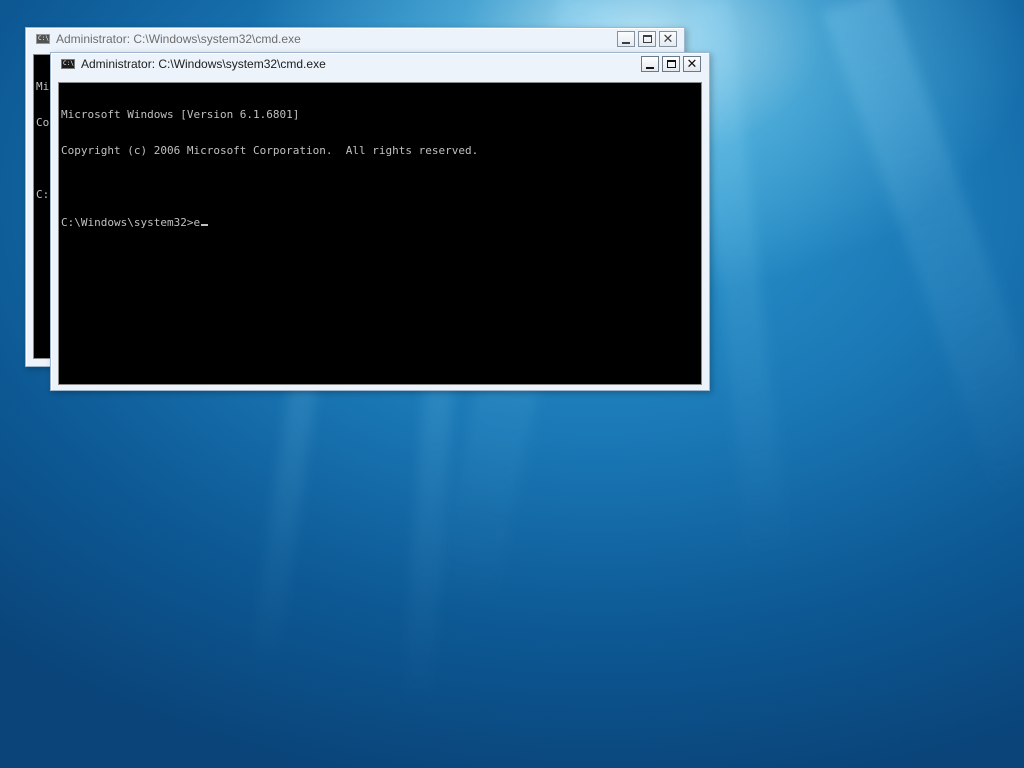 This screenshot has height=768, width=1024. Describe the element at coordinates (196, 222) in the screenshot. I see `command-input: e` at that location.